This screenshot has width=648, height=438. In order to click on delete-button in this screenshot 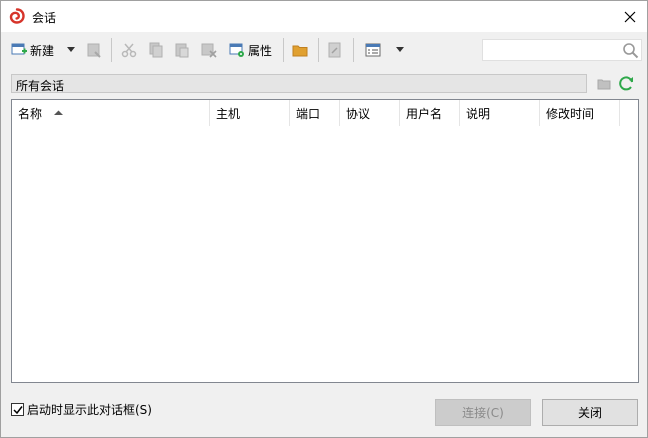, I will do `click(209, 50)`.